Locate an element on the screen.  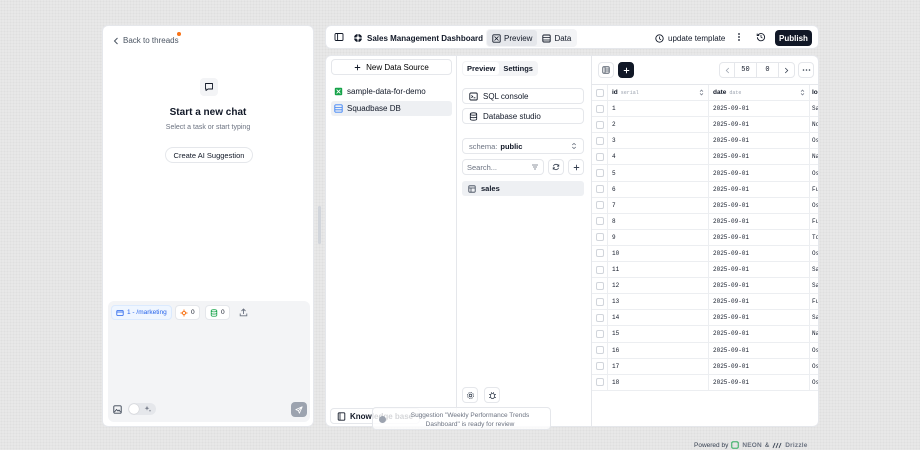
table-search-input is located at coordinates (498, 167).